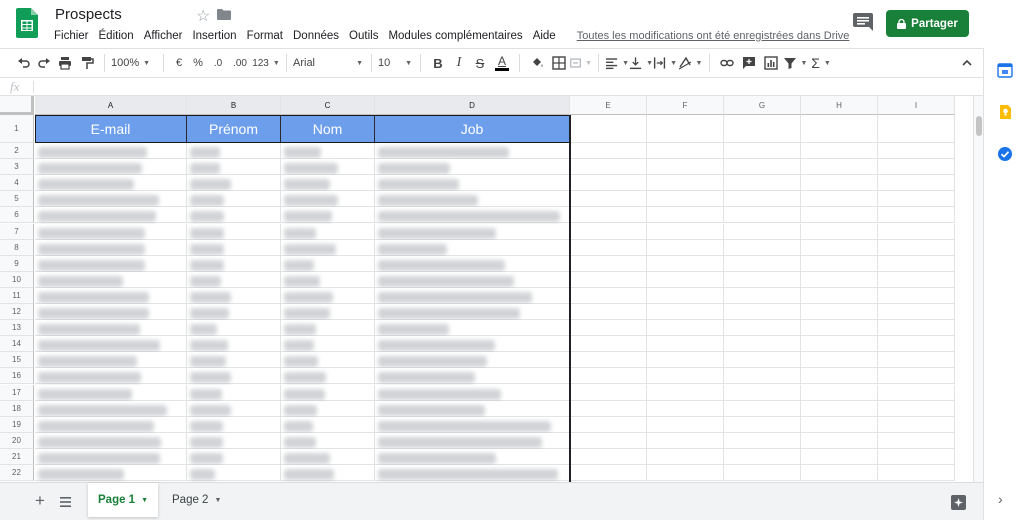 Image resolution: width=1024 pixels, height=520 pixels. Describe the element at coordinates (27, 23) in the screenshot. I see `sheets-logo-icon` at that location.